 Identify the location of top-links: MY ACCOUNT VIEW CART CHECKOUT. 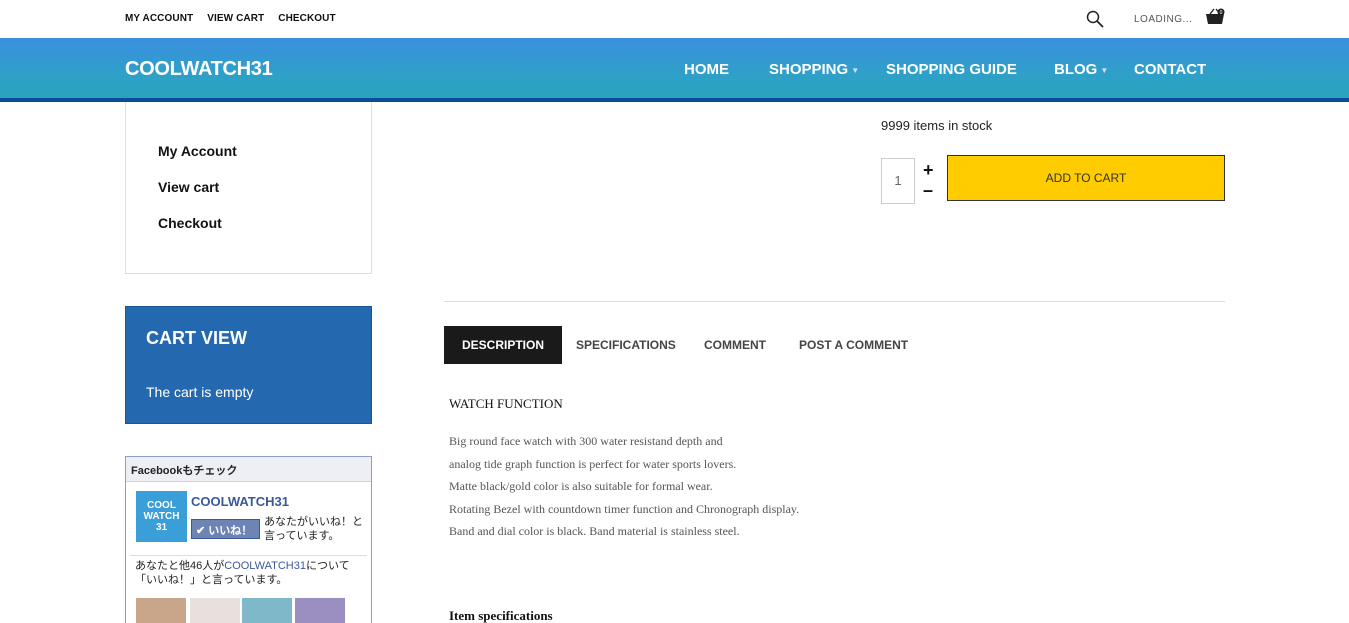
(230, 18).